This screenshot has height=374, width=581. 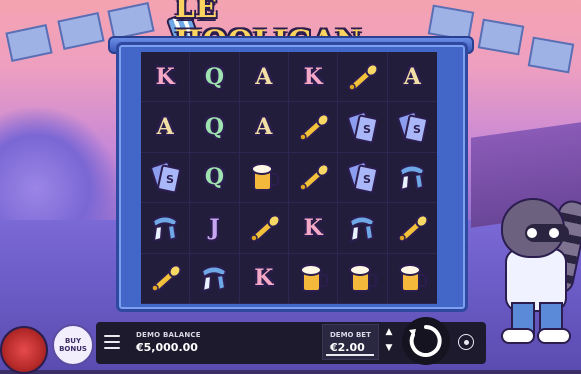 I want to click on spin-arrow-icon, so click(x=425, y=341).